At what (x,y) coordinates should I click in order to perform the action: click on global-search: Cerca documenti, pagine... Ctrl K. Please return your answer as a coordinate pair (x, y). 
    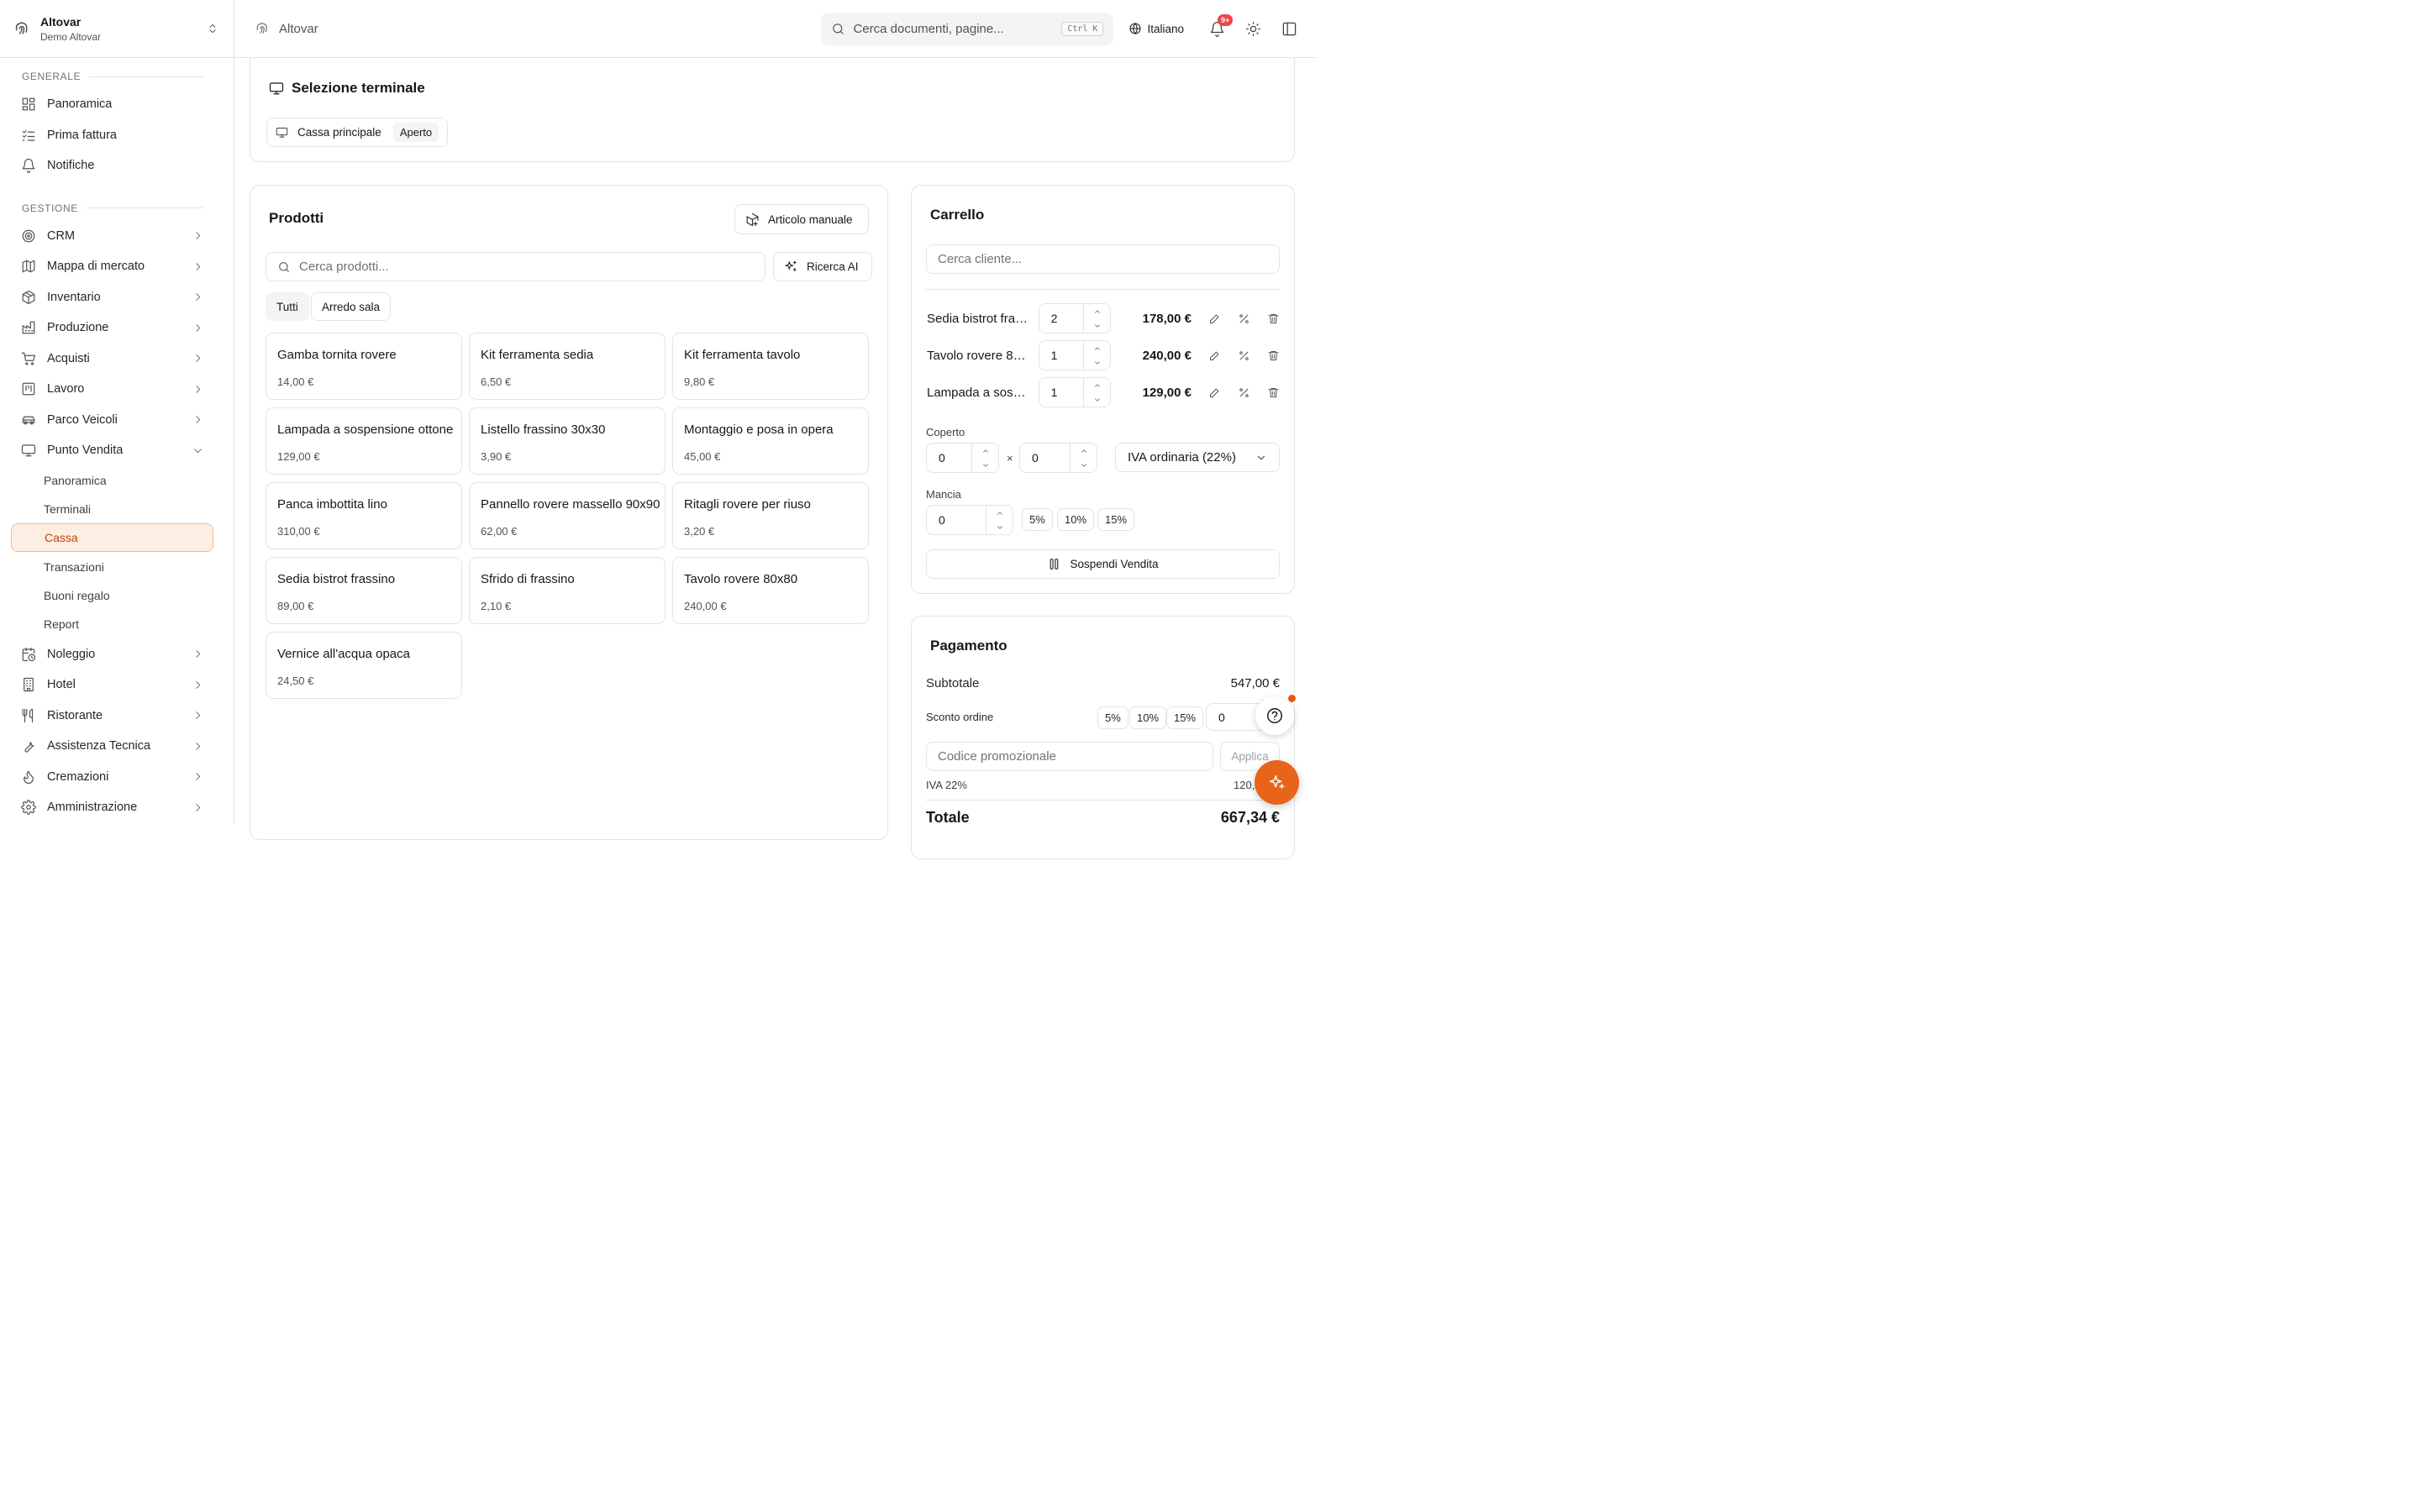
    Looking at the image, I should click on (967, 28).